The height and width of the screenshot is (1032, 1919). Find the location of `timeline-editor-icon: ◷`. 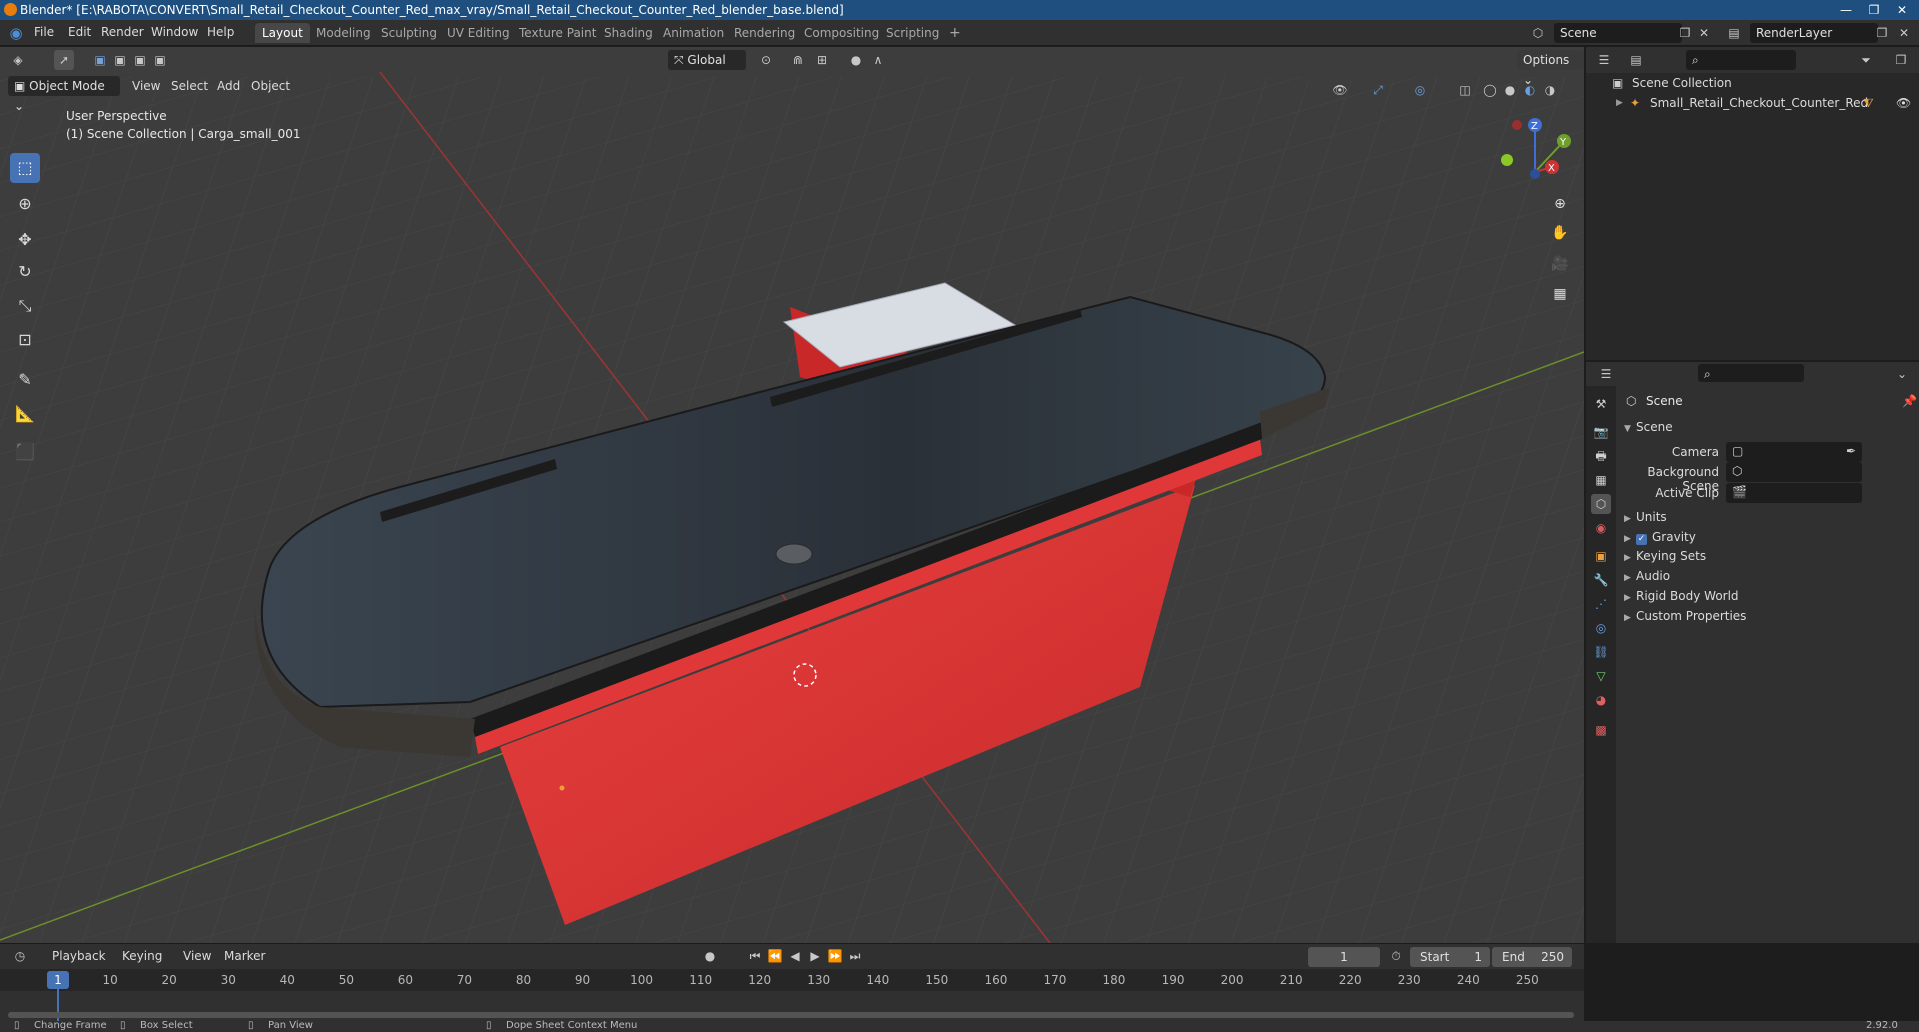

timeline-editor-icon: ◷ is located at coordinates (20, 956).